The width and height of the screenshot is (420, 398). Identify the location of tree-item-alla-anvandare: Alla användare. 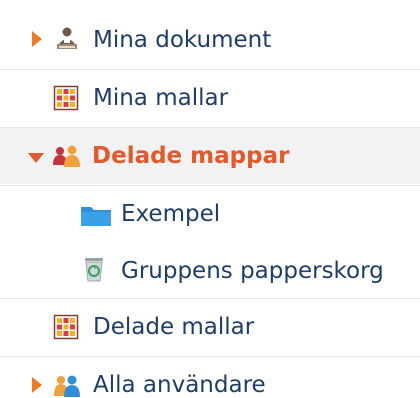
(210, 377).